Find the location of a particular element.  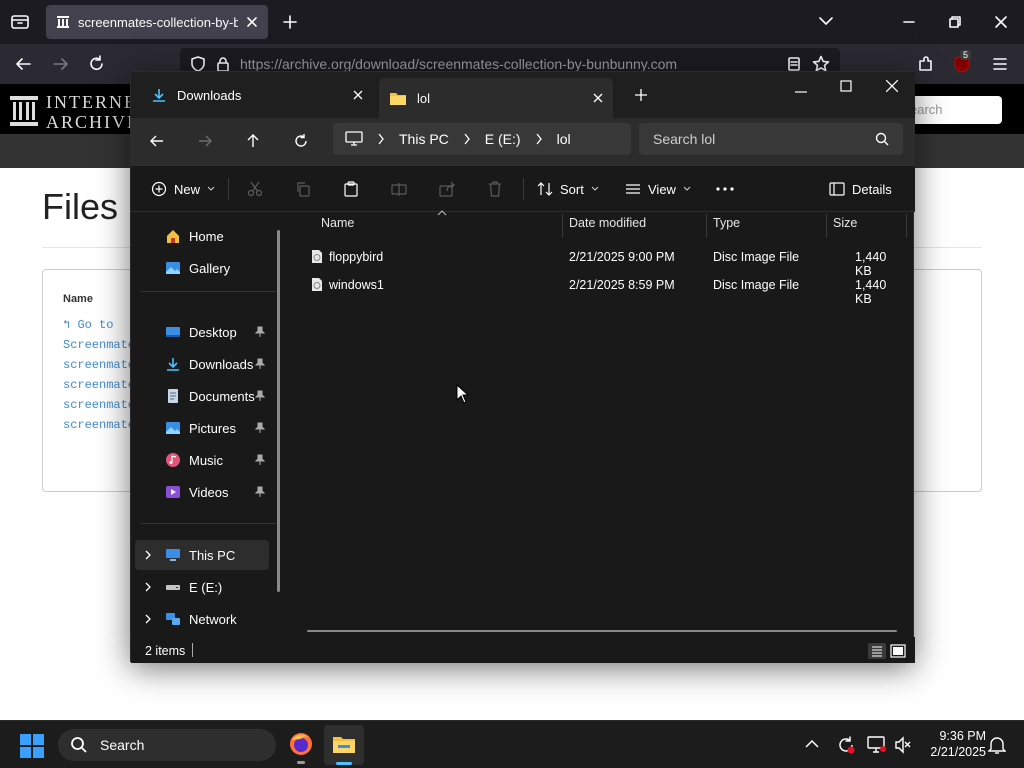

new-button: New is located at coordinates (183, 189).